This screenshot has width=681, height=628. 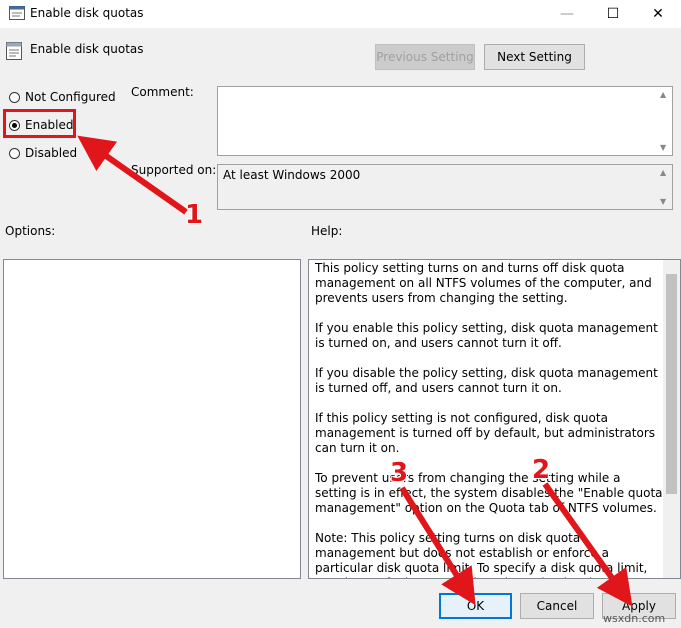 I want to click on help-scrollbar-thumb, so click(x=671, y=384).